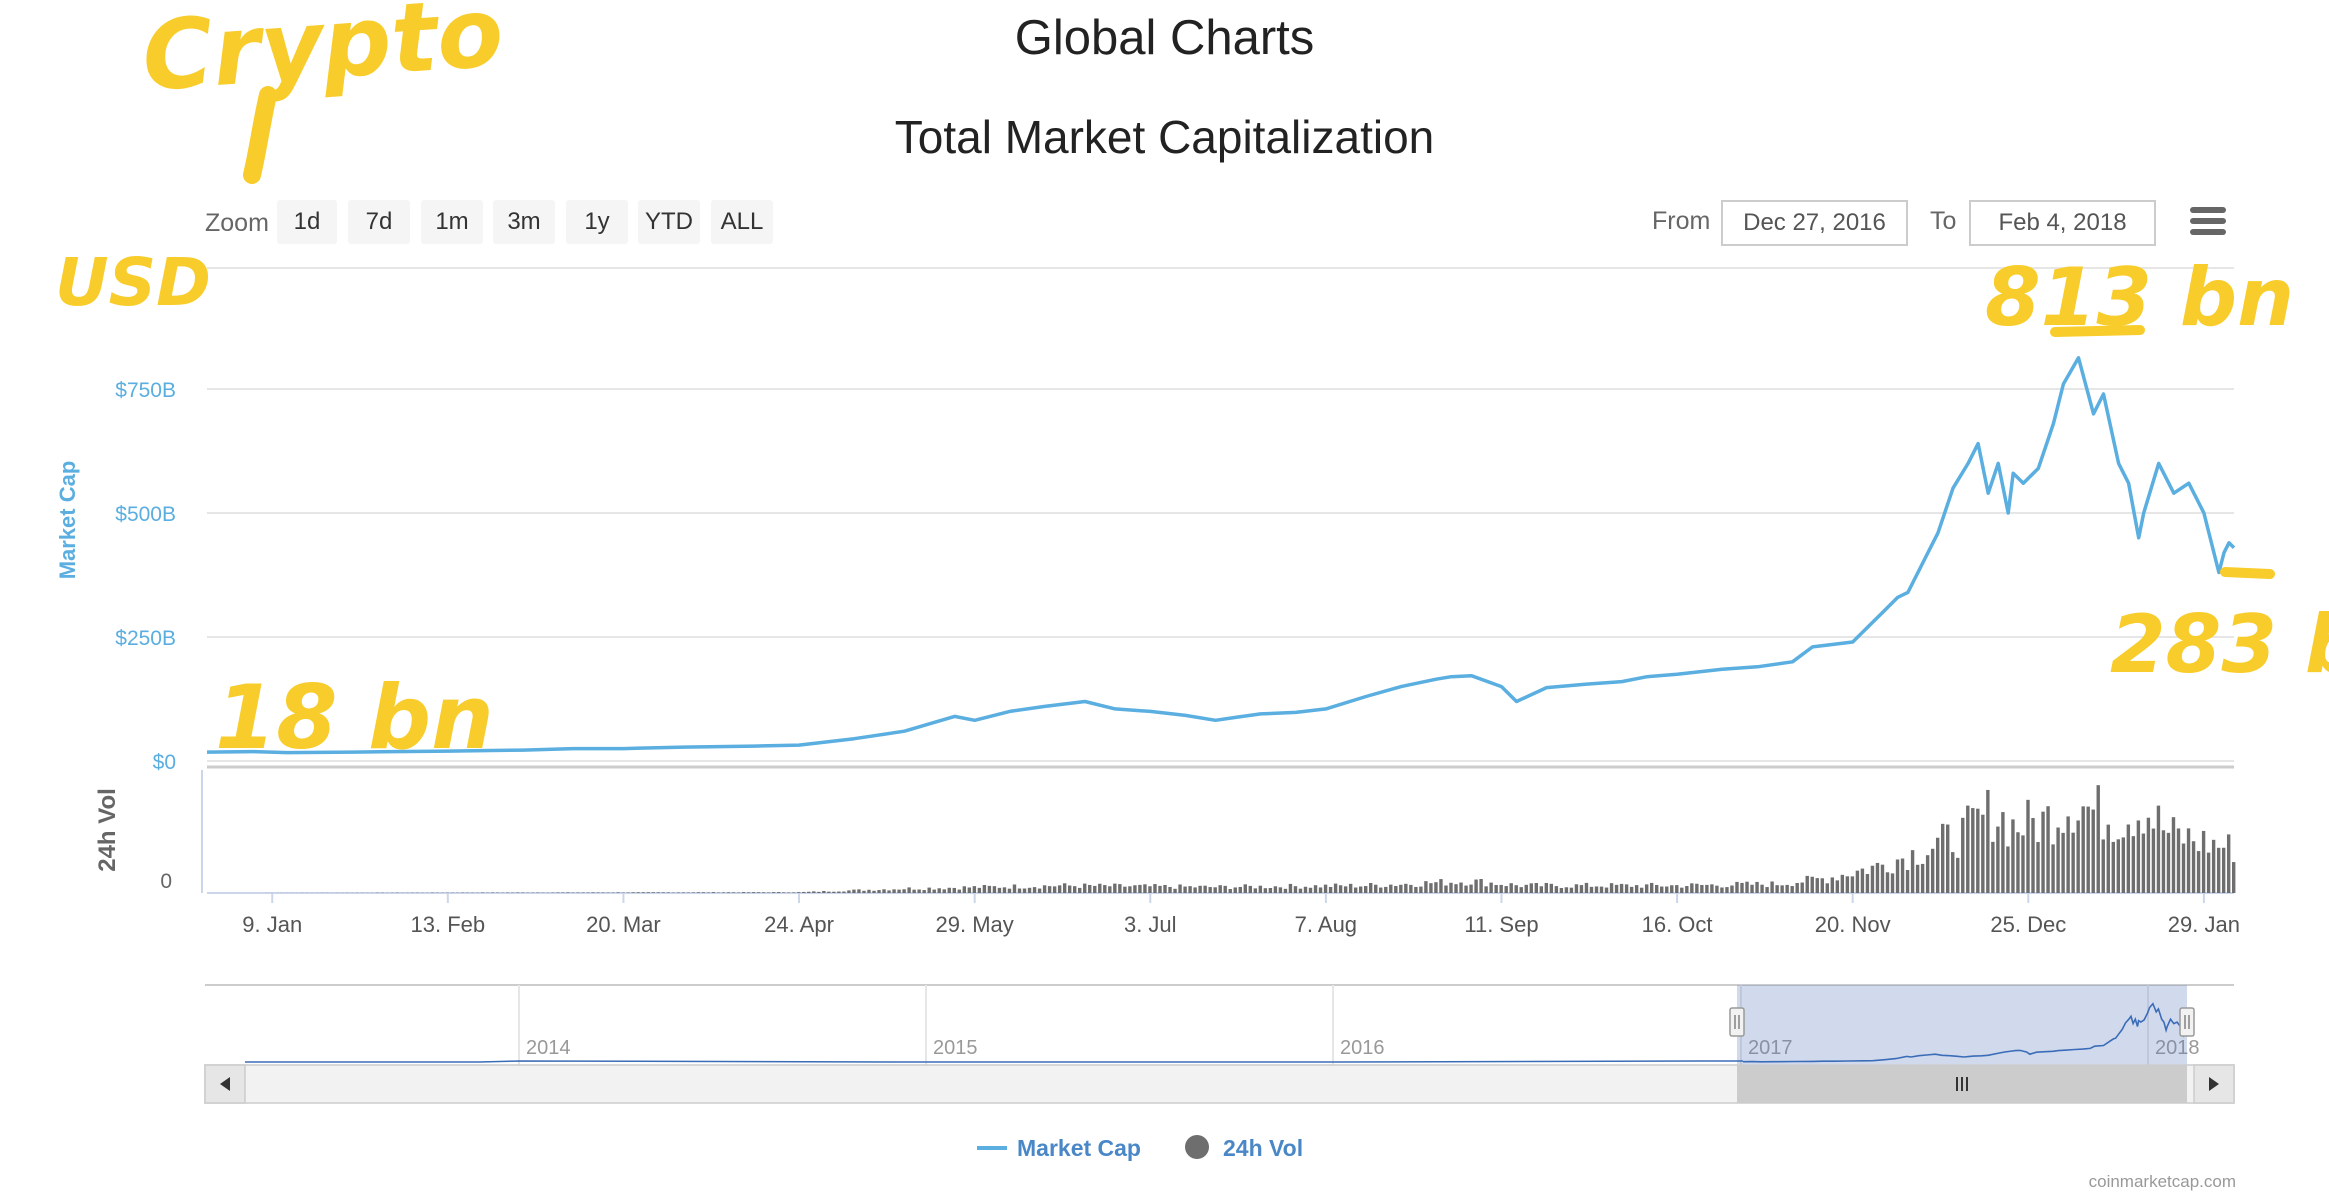 This screenshot has width=2329, height=1192. I want to click on legend-item-24h-vol: 24h Vol, so click(1263, 1148).